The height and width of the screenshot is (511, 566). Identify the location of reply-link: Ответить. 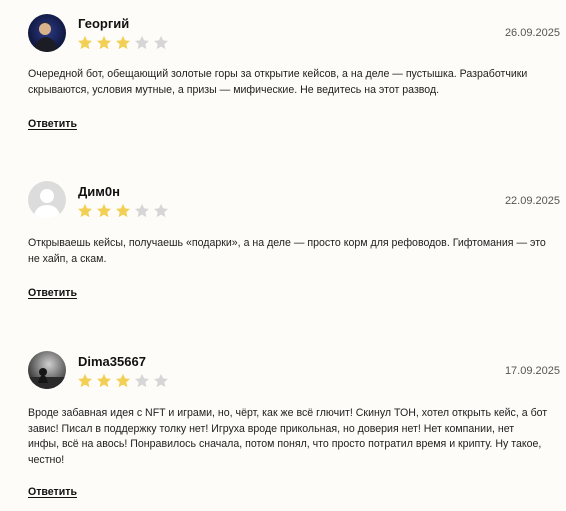
(52, 492).